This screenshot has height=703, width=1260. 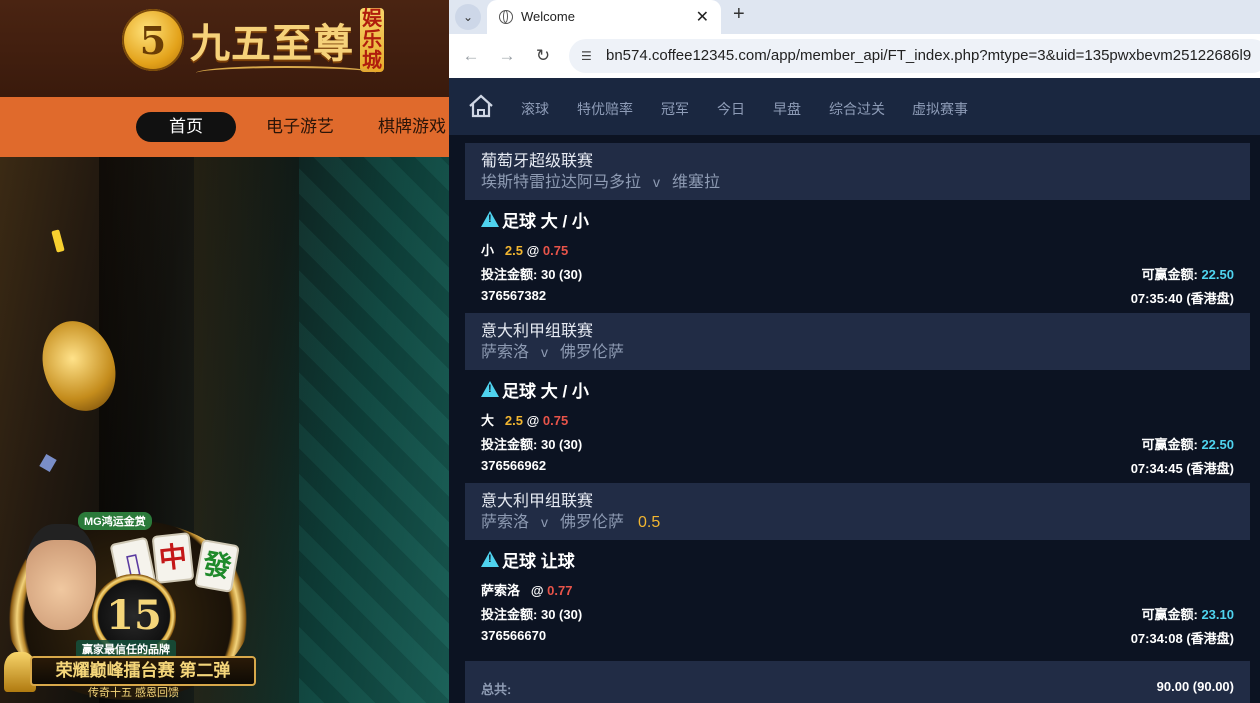 I want to click on logo-emblem: 5, so click(x=153, y=40).